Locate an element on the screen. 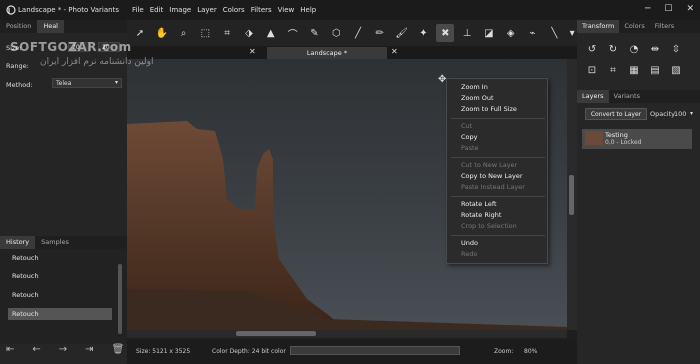 This screenshot has height=364, width=700. shapes-tool-icon: ▲ is located at coordinates (271, 33).